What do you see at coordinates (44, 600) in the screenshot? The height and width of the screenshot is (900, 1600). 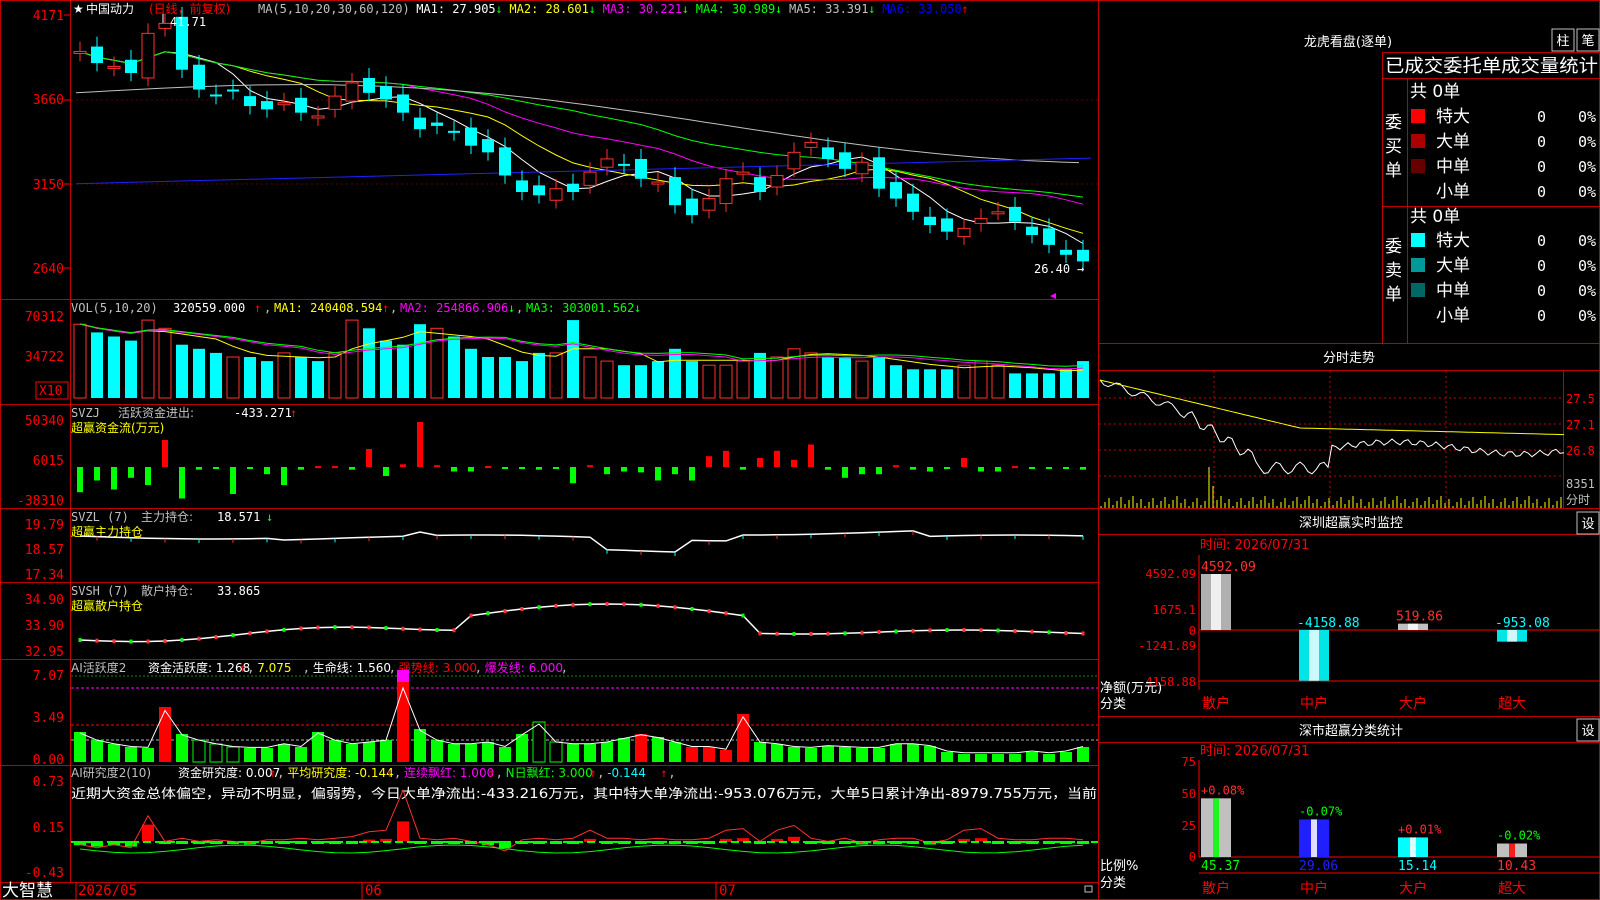 I see `svsh-axis-label: 34.90` at bounding box center [44, 600].